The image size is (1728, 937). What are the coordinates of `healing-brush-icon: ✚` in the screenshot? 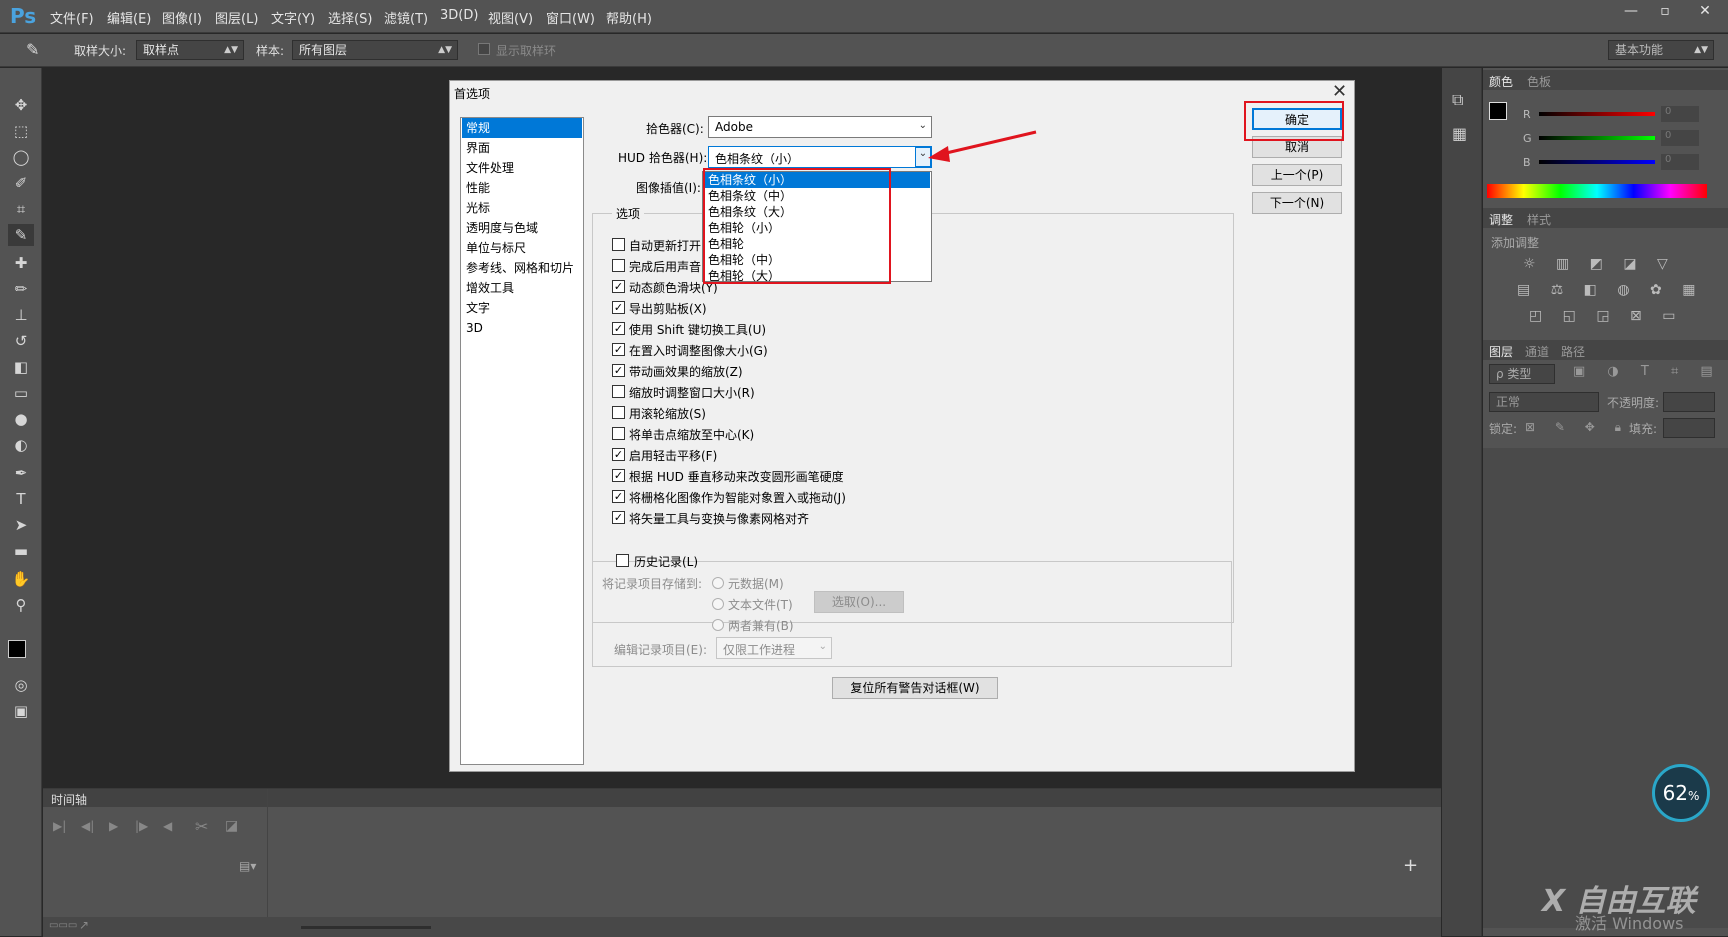 It's located at (21, 263).